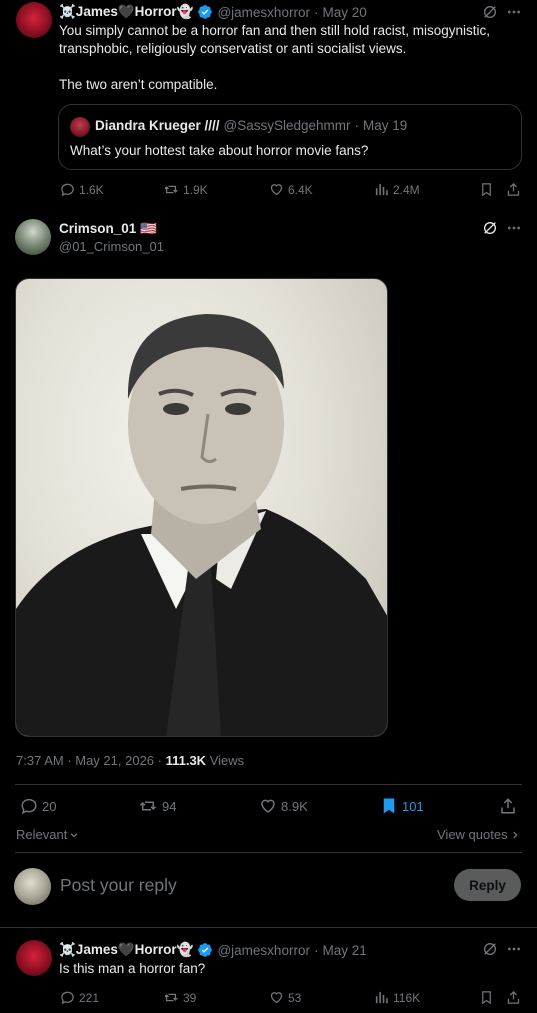  Describe the element at coordinates (344, 12) in the screenshot. I see `post-date: May 20` at that location.